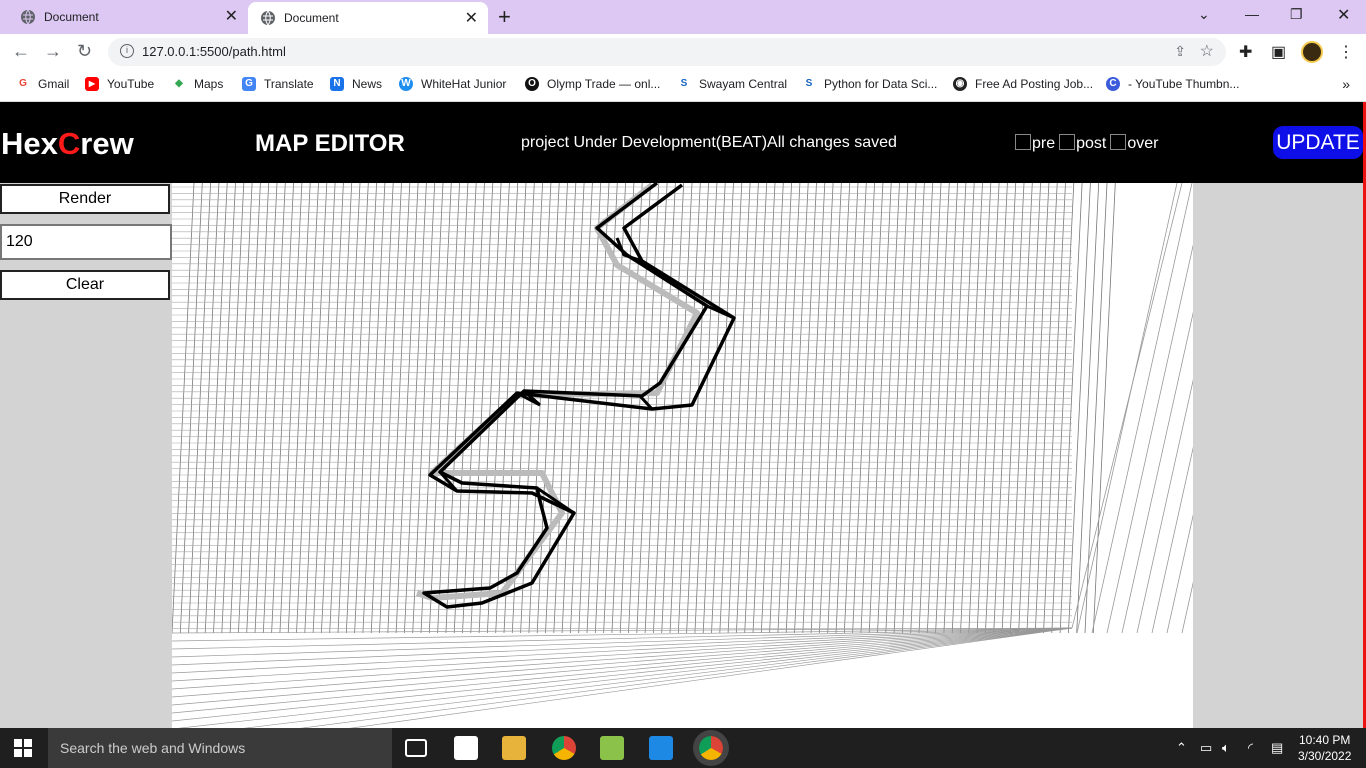 The image size is (1366, 768). Describe the element at coordinates (85, 285) in the screenshot. I see `clear-button: Clear` at that location.